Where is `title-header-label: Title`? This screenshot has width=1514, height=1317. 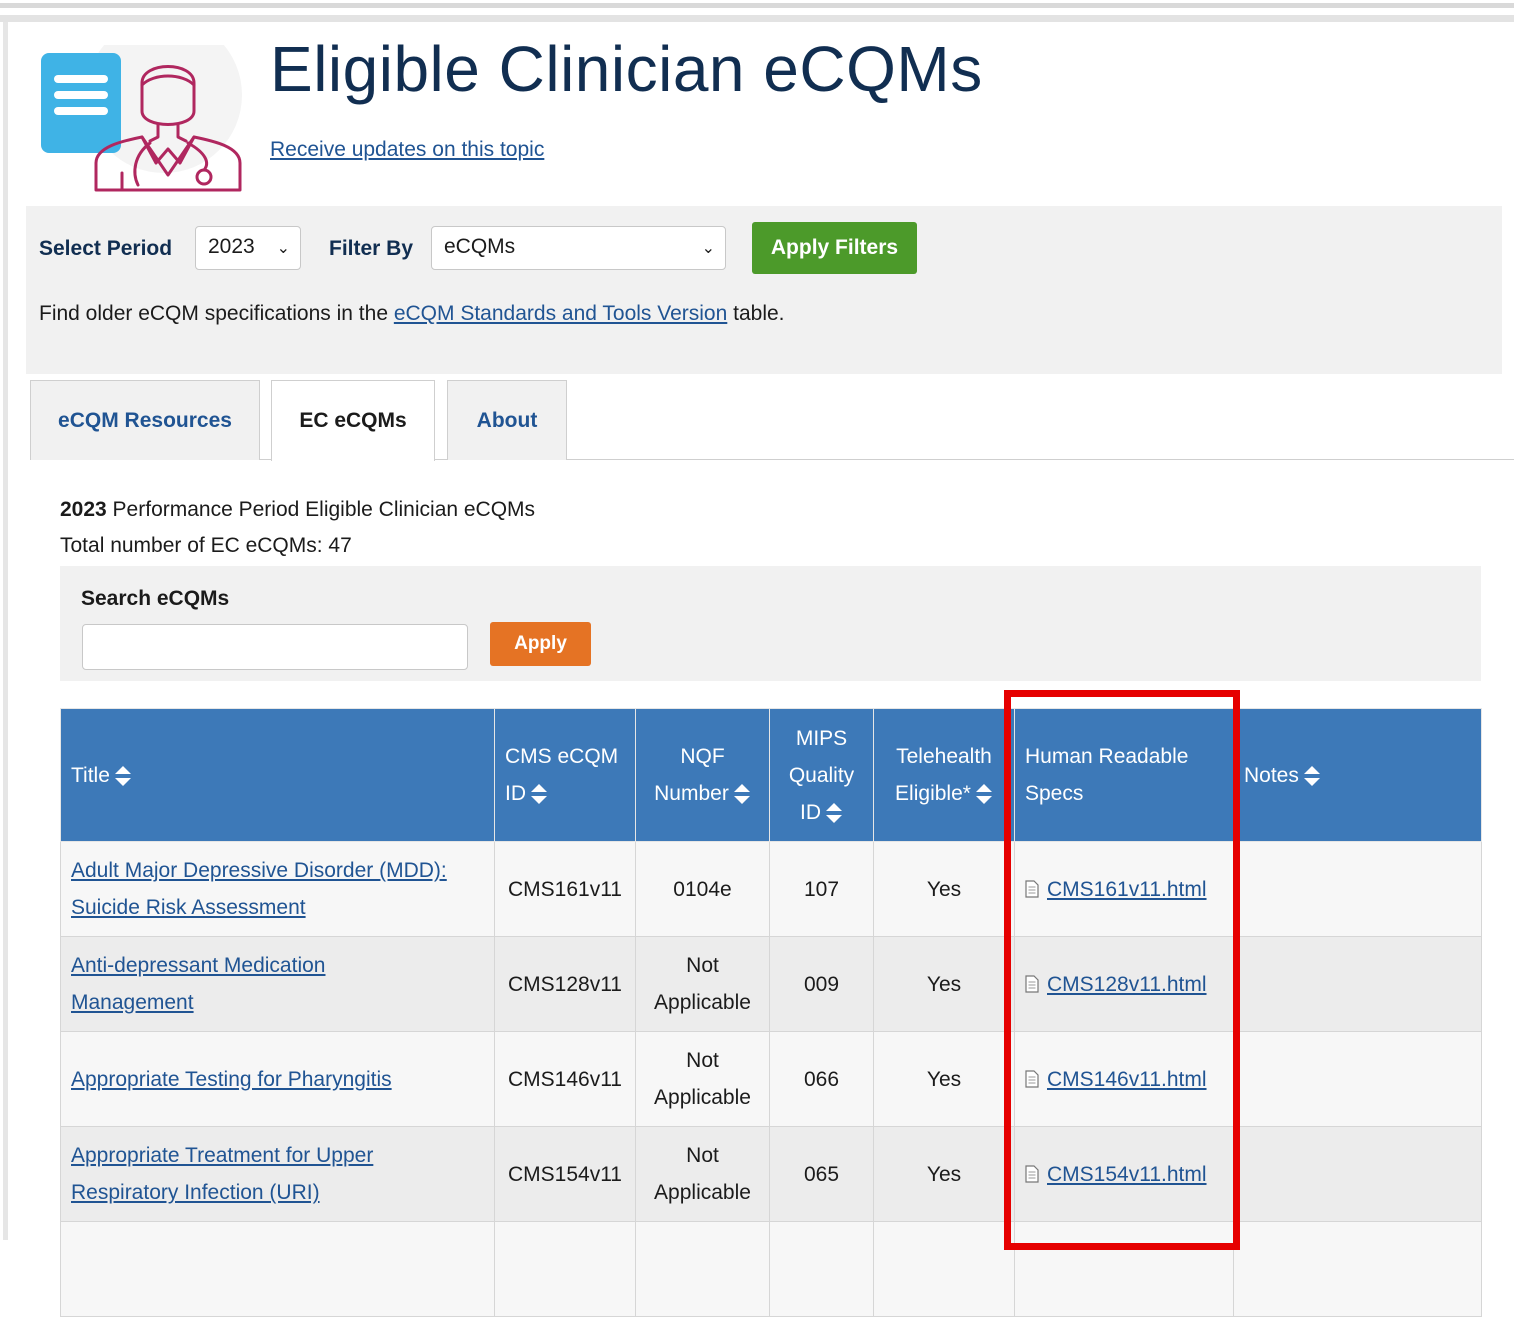
title-header-label: Title is located at coordinates (90, 775).